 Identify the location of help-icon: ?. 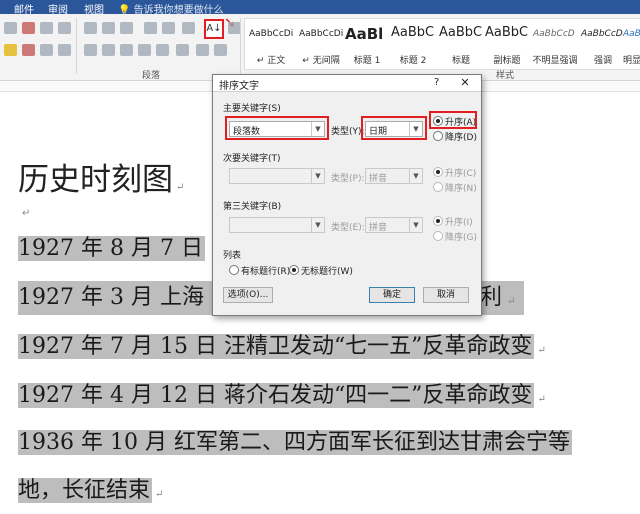
(436, 82).